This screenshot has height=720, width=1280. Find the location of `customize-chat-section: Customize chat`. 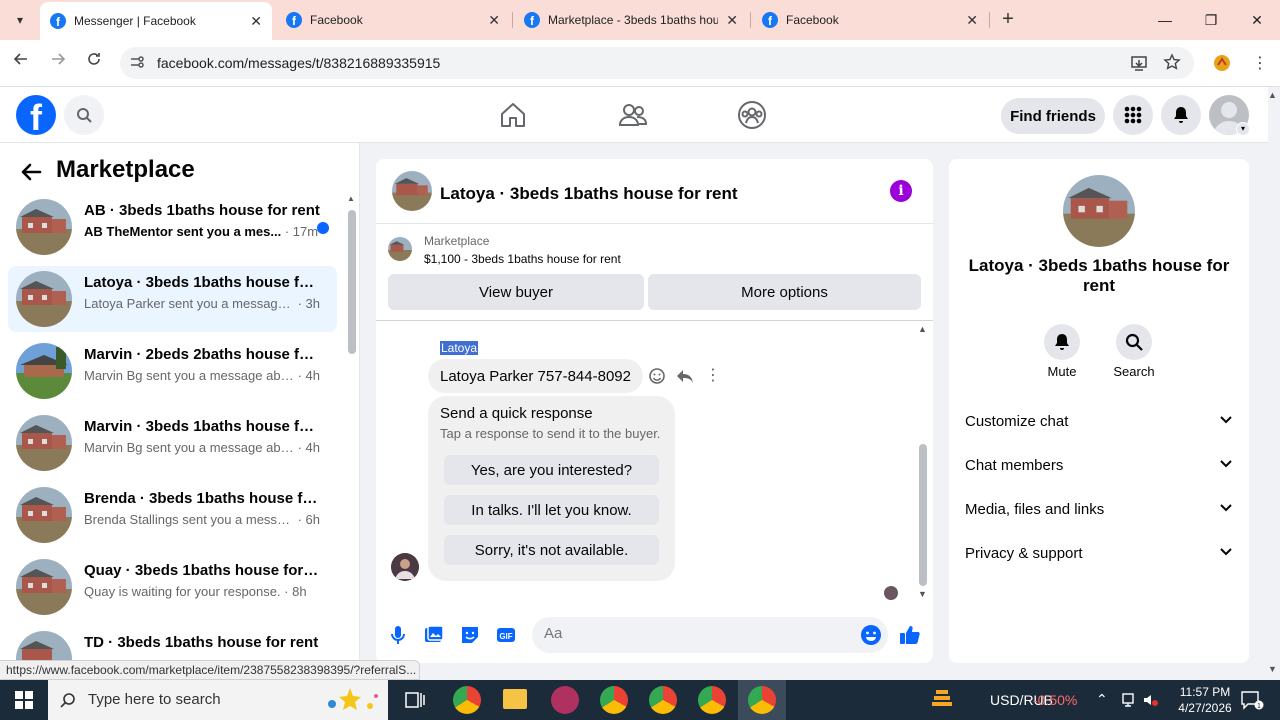

customize-chat-section: Customize chat is located at coordinates (1099, 421).